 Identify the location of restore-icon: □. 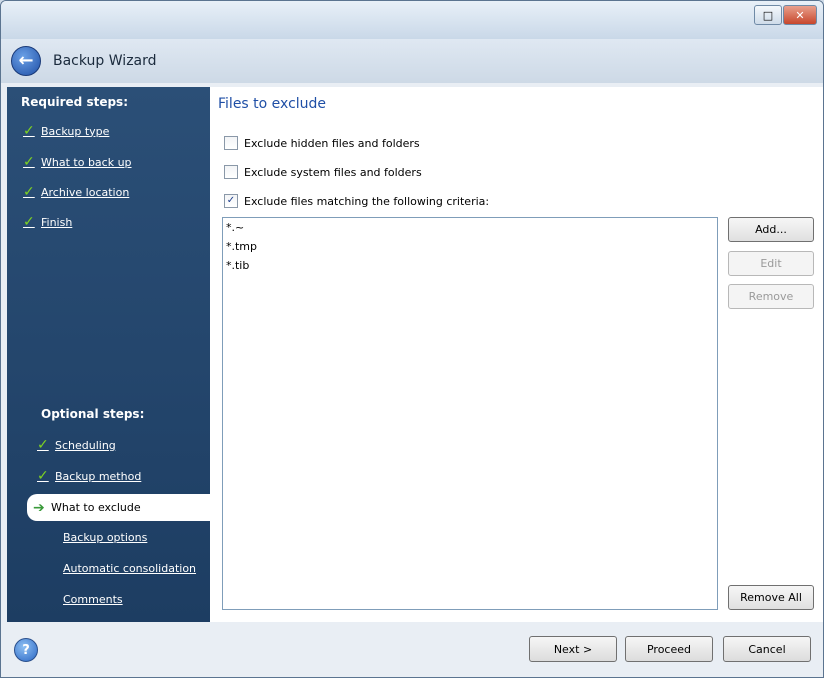
(768, 15).